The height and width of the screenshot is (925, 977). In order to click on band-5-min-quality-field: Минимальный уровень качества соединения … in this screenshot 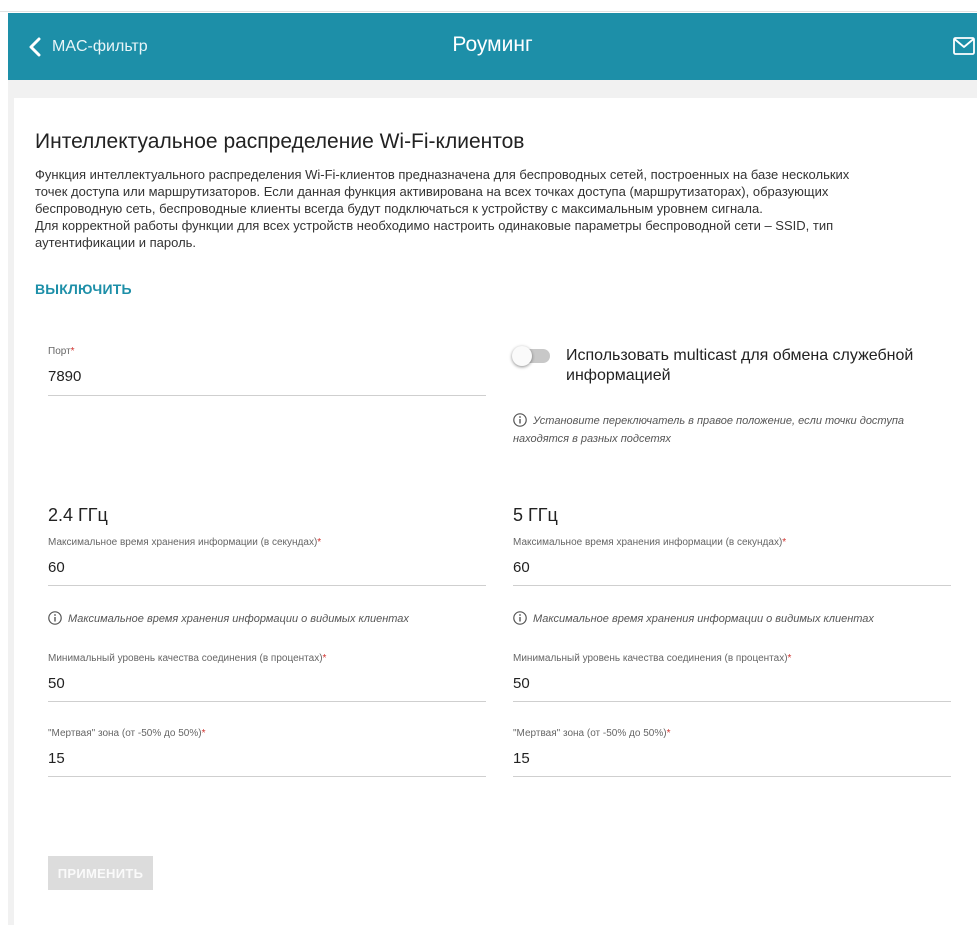, I will do `click(732, 675)`.